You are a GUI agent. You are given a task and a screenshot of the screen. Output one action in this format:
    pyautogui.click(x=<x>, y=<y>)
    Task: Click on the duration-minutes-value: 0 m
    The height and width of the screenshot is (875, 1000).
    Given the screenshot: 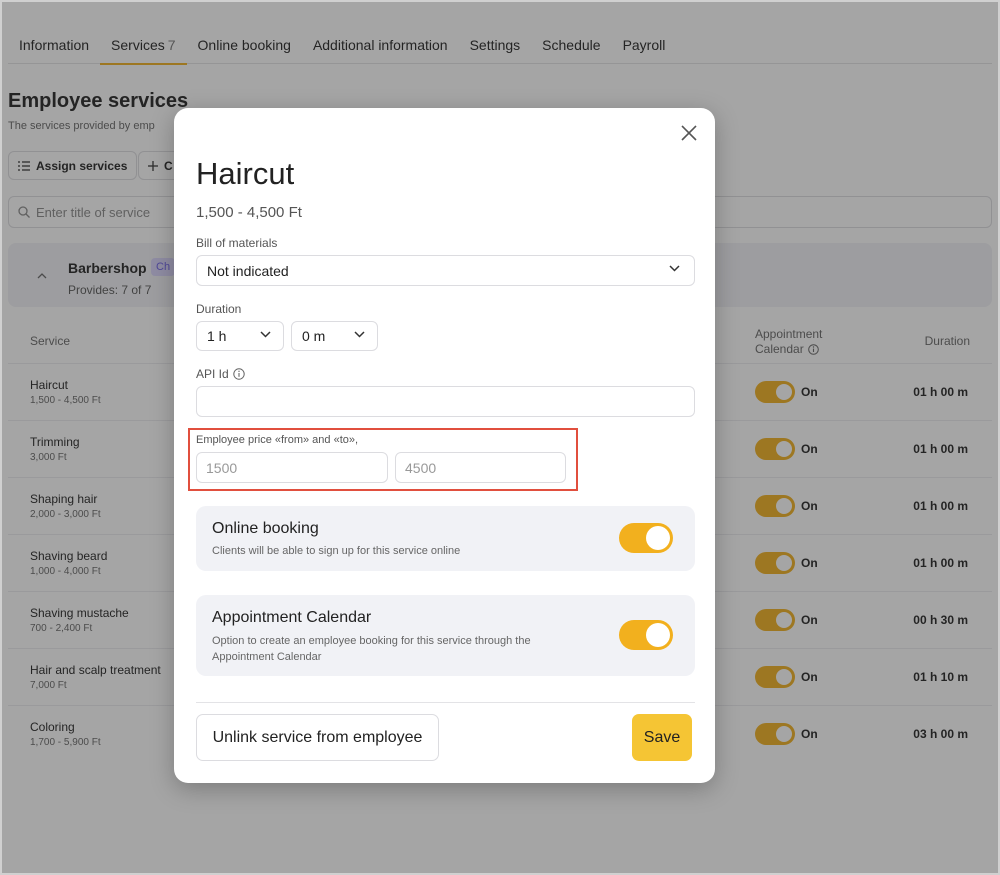 What is the action you would take?
    pyautogui.click(x=314, y=336)
    